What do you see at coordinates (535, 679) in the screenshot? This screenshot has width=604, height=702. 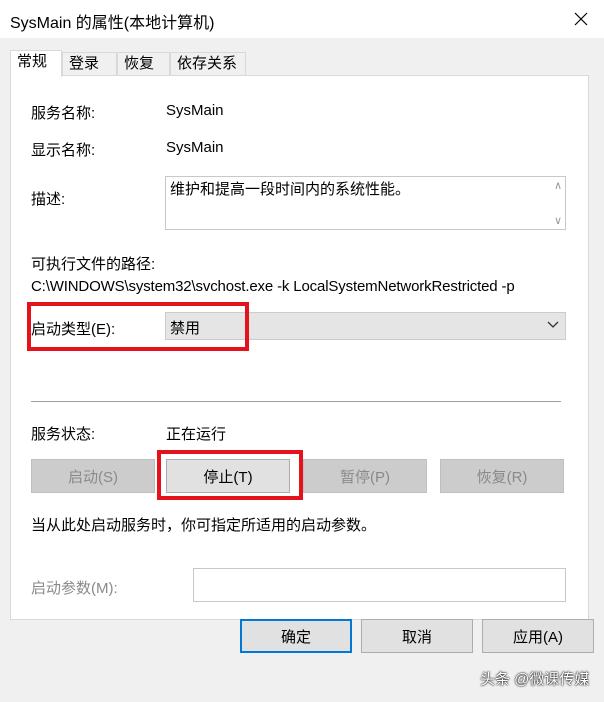 I see `watermark: 头条 @微课传媒` at bounding box center [535, 679].